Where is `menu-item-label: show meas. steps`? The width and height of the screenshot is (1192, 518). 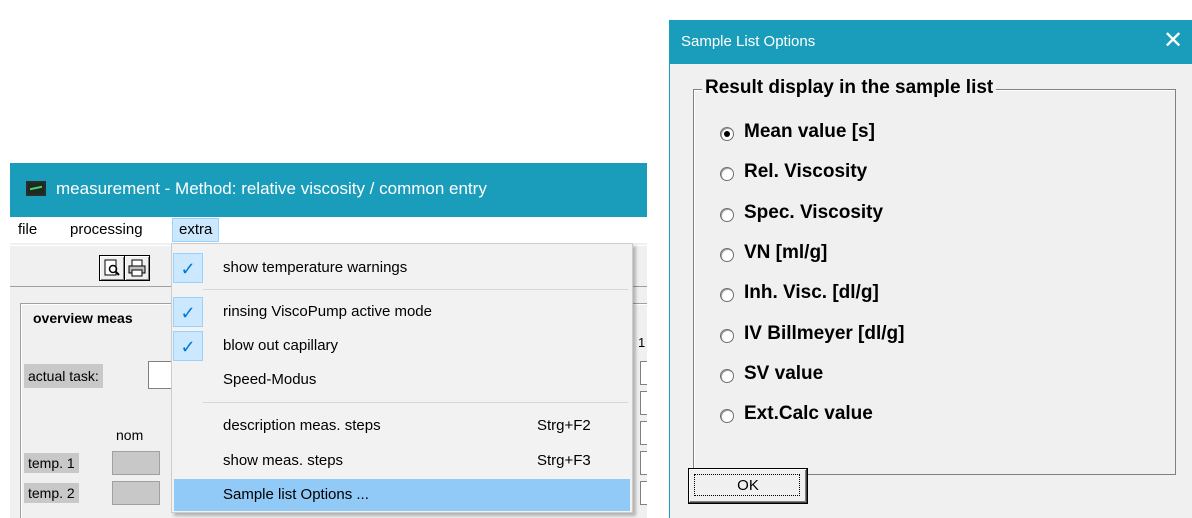
menu-item-label: show meas. steps is located at coordinates (283, 460).